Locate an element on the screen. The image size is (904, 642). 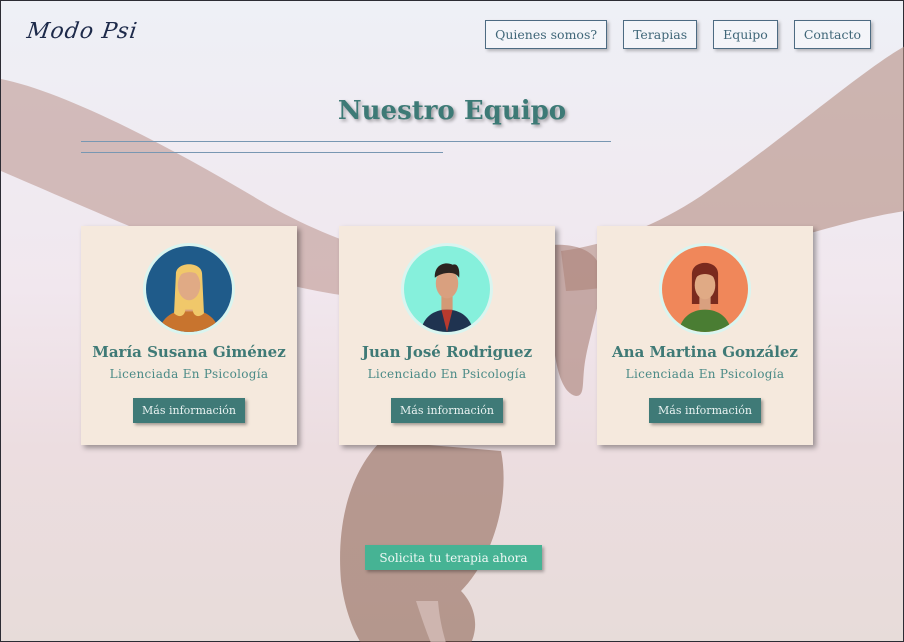
woman-blonde-icon is located at coordinates (189, 289).